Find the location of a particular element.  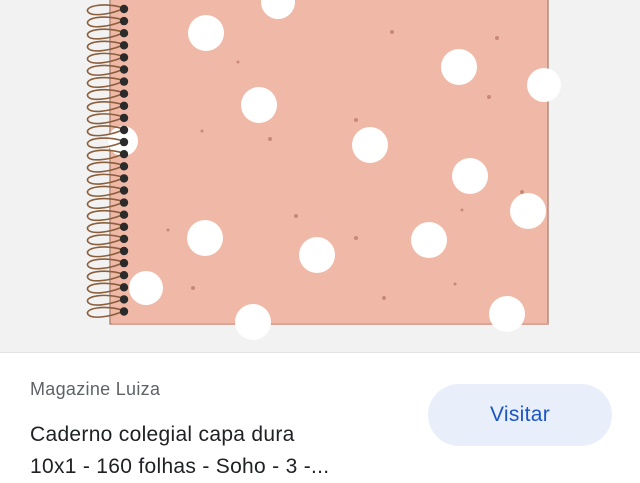

source-name: Magazine Luiza is located at coordinates (95, 389).